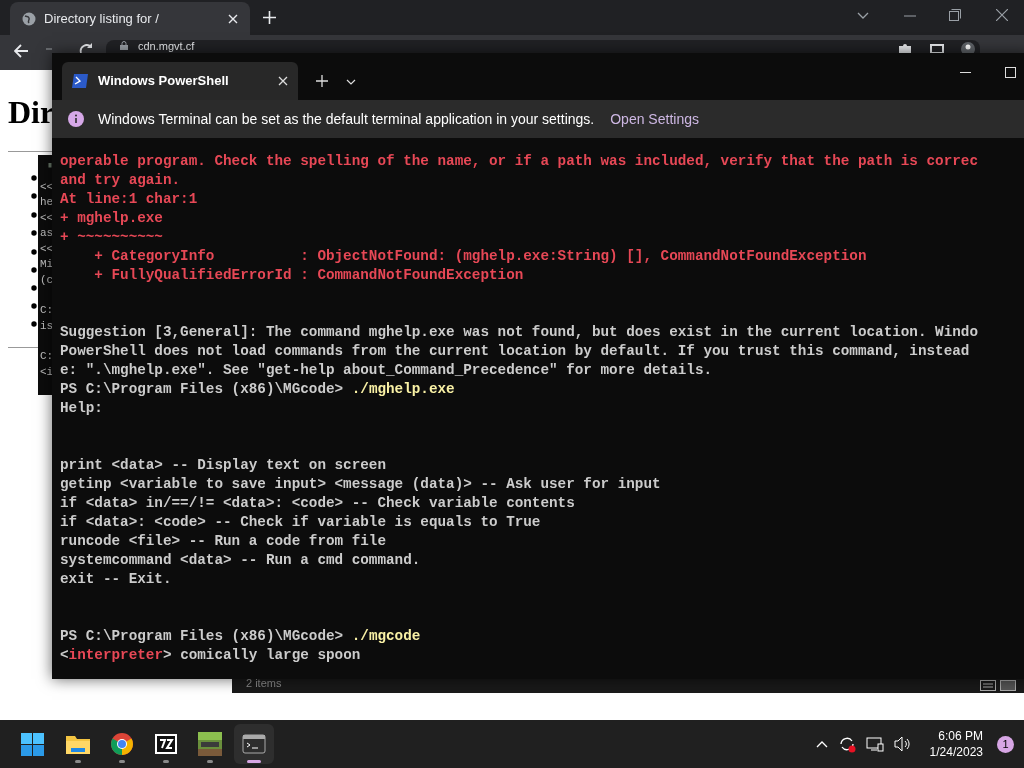 This screenshot has width=1024, height=768. I want to click on error-text: + mghelp.exe, so click(111, 218).